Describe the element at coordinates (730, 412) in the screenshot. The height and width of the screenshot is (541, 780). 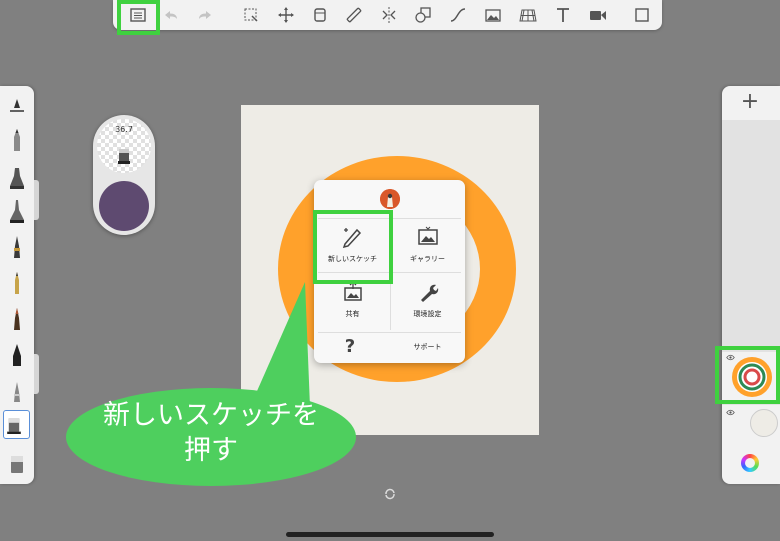
I see `eye-icon` at that location.